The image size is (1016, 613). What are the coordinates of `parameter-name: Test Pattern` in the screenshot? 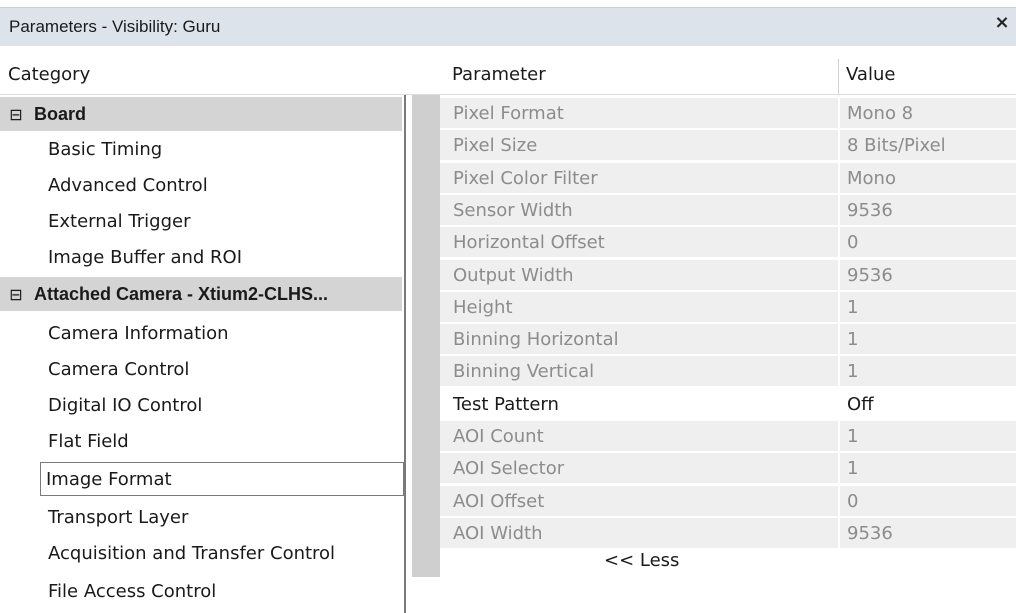 It's located at (639, 404).